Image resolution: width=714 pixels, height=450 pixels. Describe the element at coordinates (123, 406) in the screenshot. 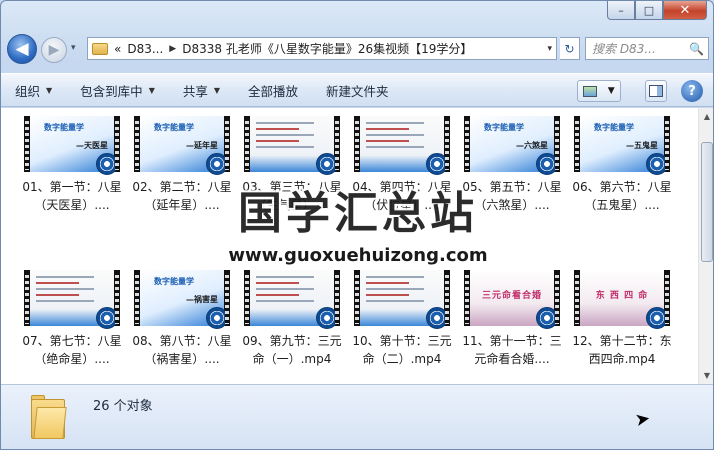

I see `object-count: 26 个对象` at that location.